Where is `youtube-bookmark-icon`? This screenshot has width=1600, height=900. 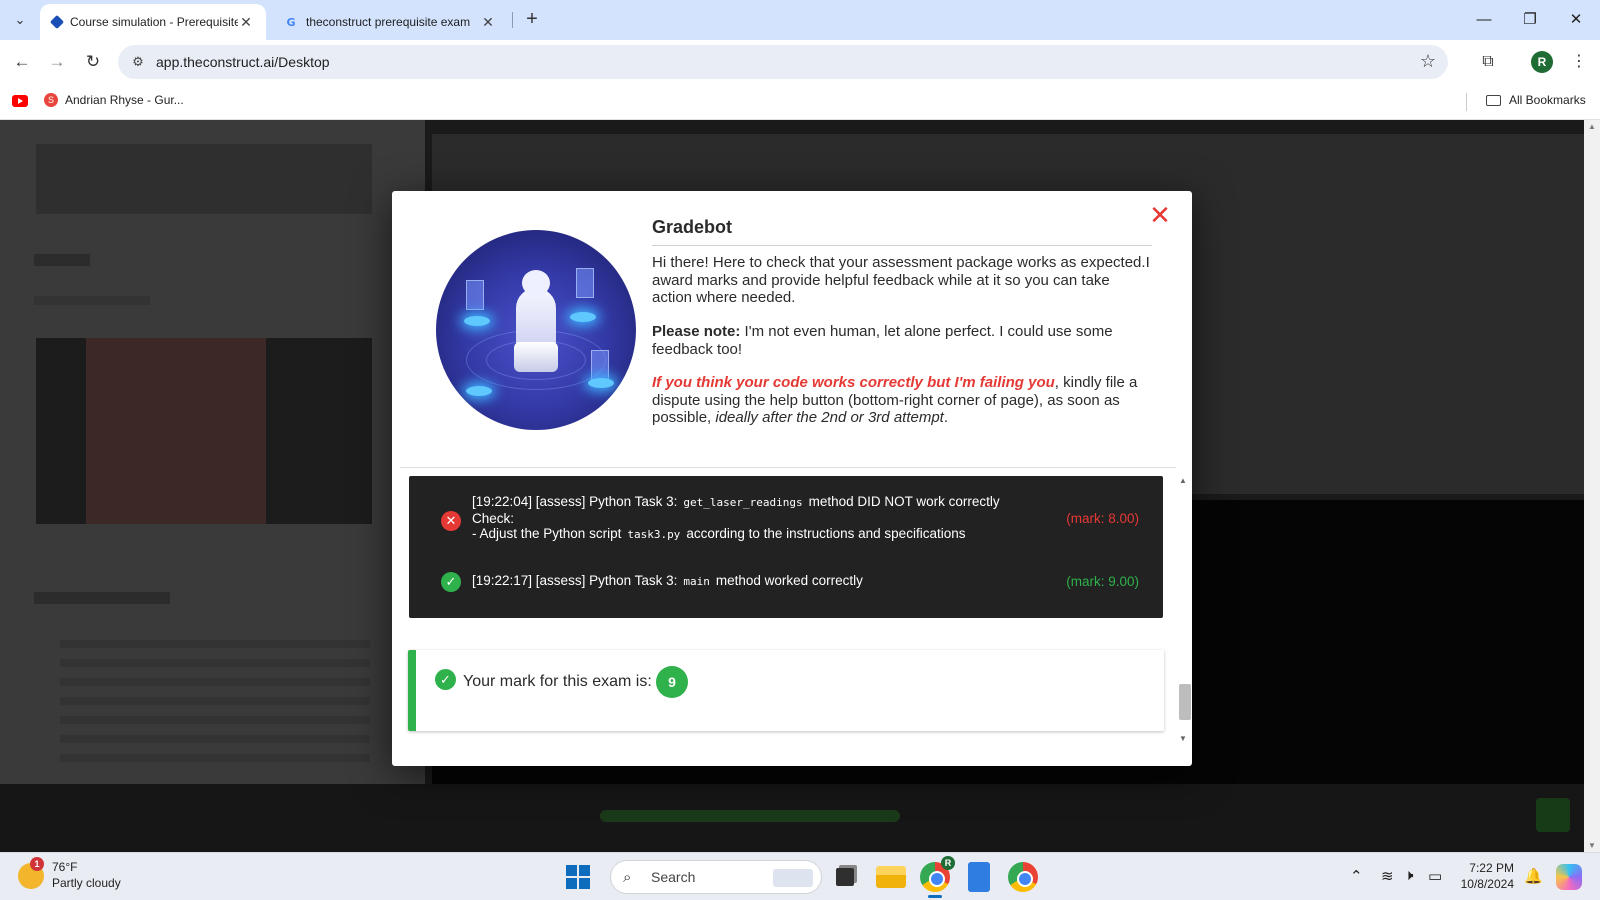
youtube-bookmark-icon is located at coordinates (20, 101).